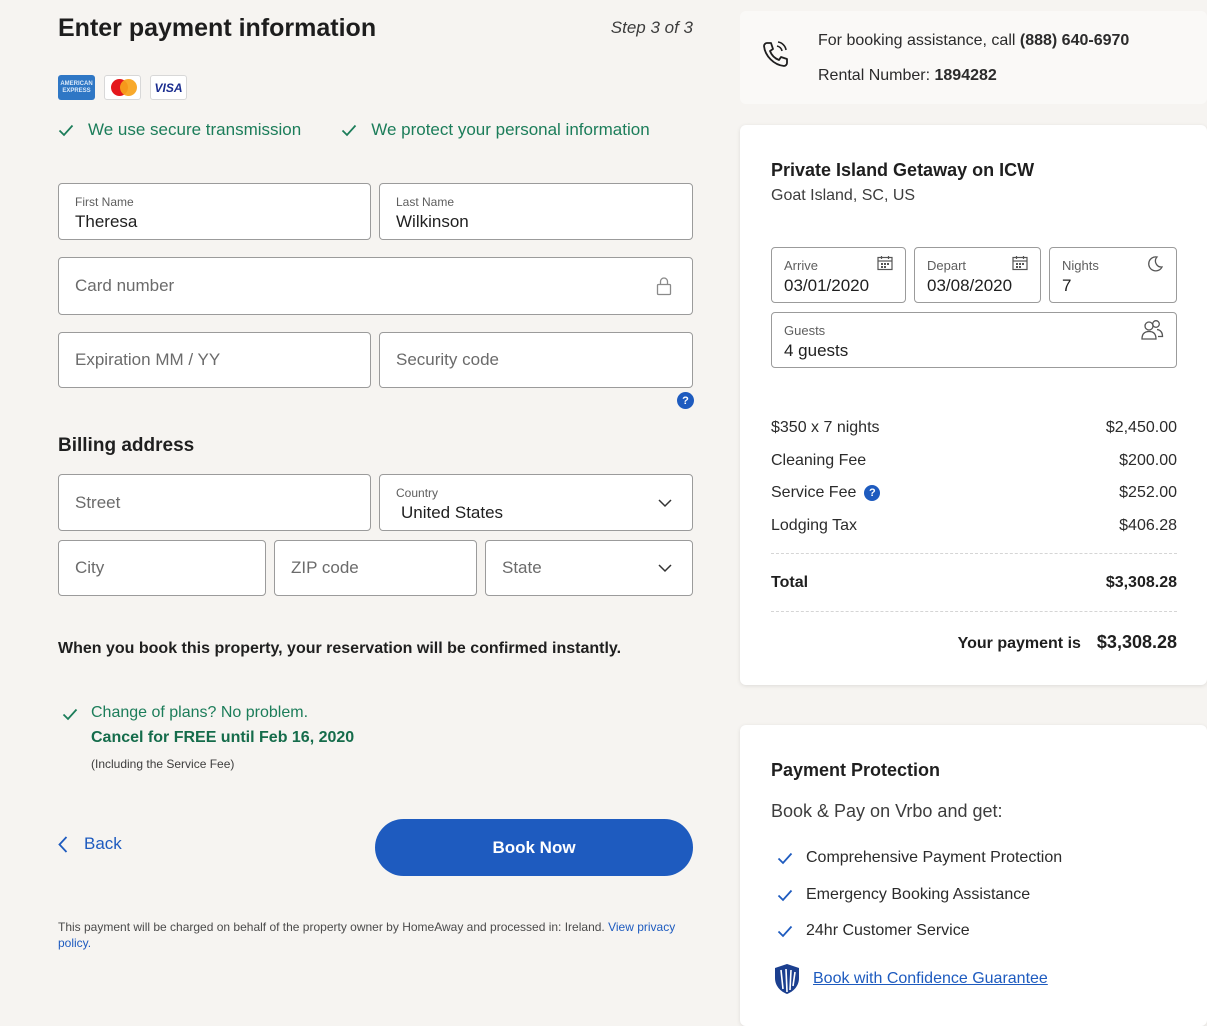 Image resolution: width=1207 pixels, height=1026 pixels. What do you see at coordinates (1148, 460) in the screenshot?
I see `price-amount: $200.00` at bounding box center [1148, 460].